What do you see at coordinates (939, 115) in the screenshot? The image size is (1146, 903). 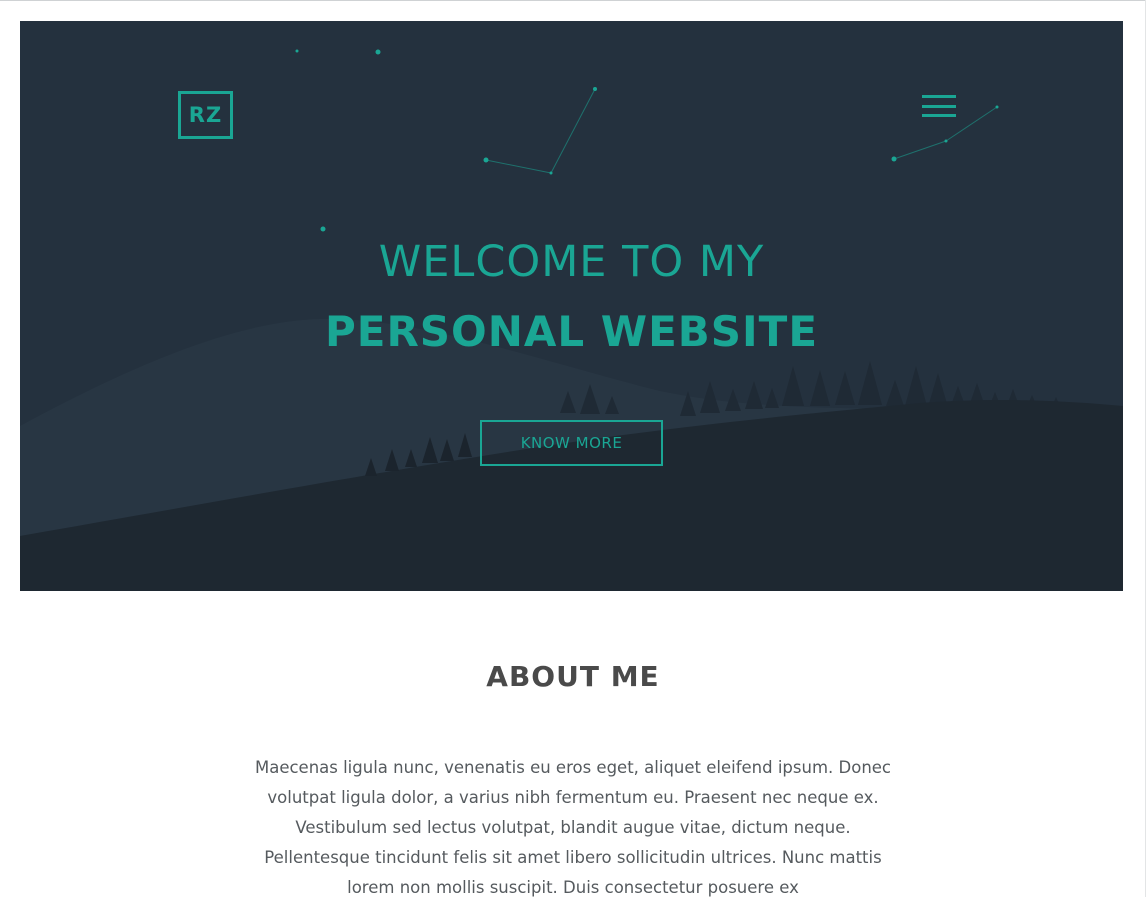 I see `menu-bar-bottom` at bounding box center [939, 115].